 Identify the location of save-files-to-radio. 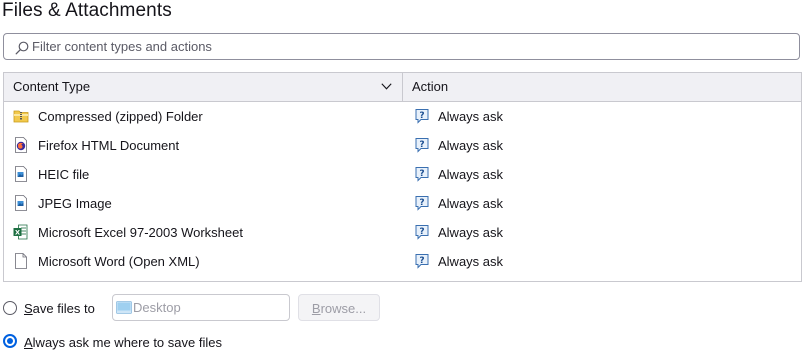
(10, 308).